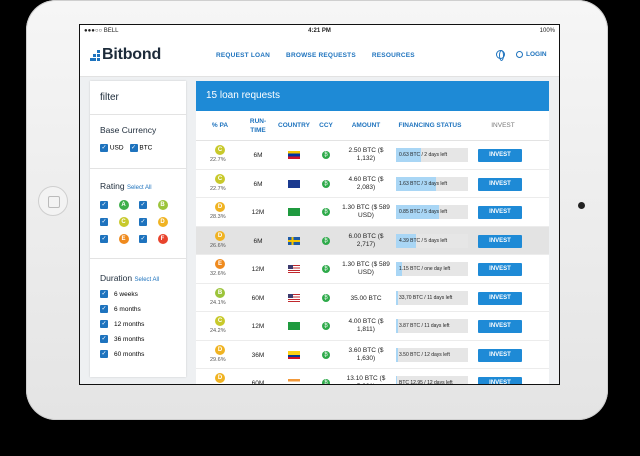 The height and width of the screenshot is (456, 640). Describe the element at coordinates (432, 155) in the screenshot. I see `financing-progress: 0.63 BTC / 2 days left` at that location.